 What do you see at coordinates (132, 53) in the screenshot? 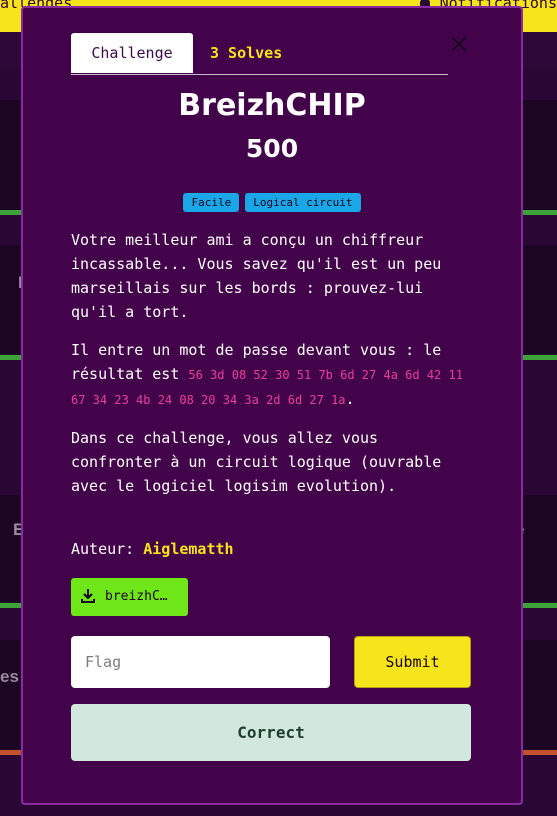
I see `tab-challenge: Challenge` at bounding box center [132, 53].